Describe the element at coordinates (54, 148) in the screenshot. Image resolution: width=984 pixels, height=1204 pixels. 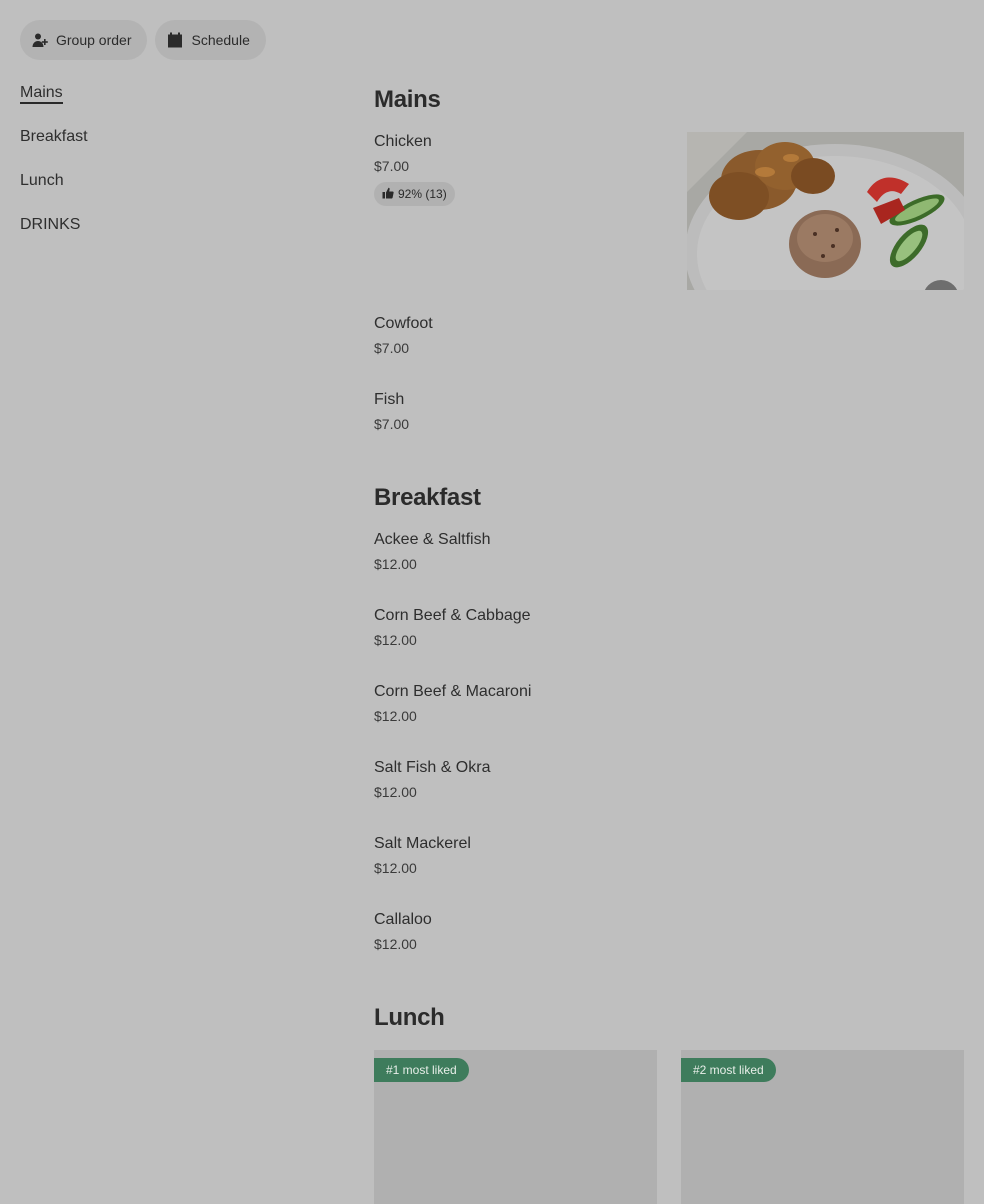
I see `nav-item-breakfast: Breakfast` at that location.